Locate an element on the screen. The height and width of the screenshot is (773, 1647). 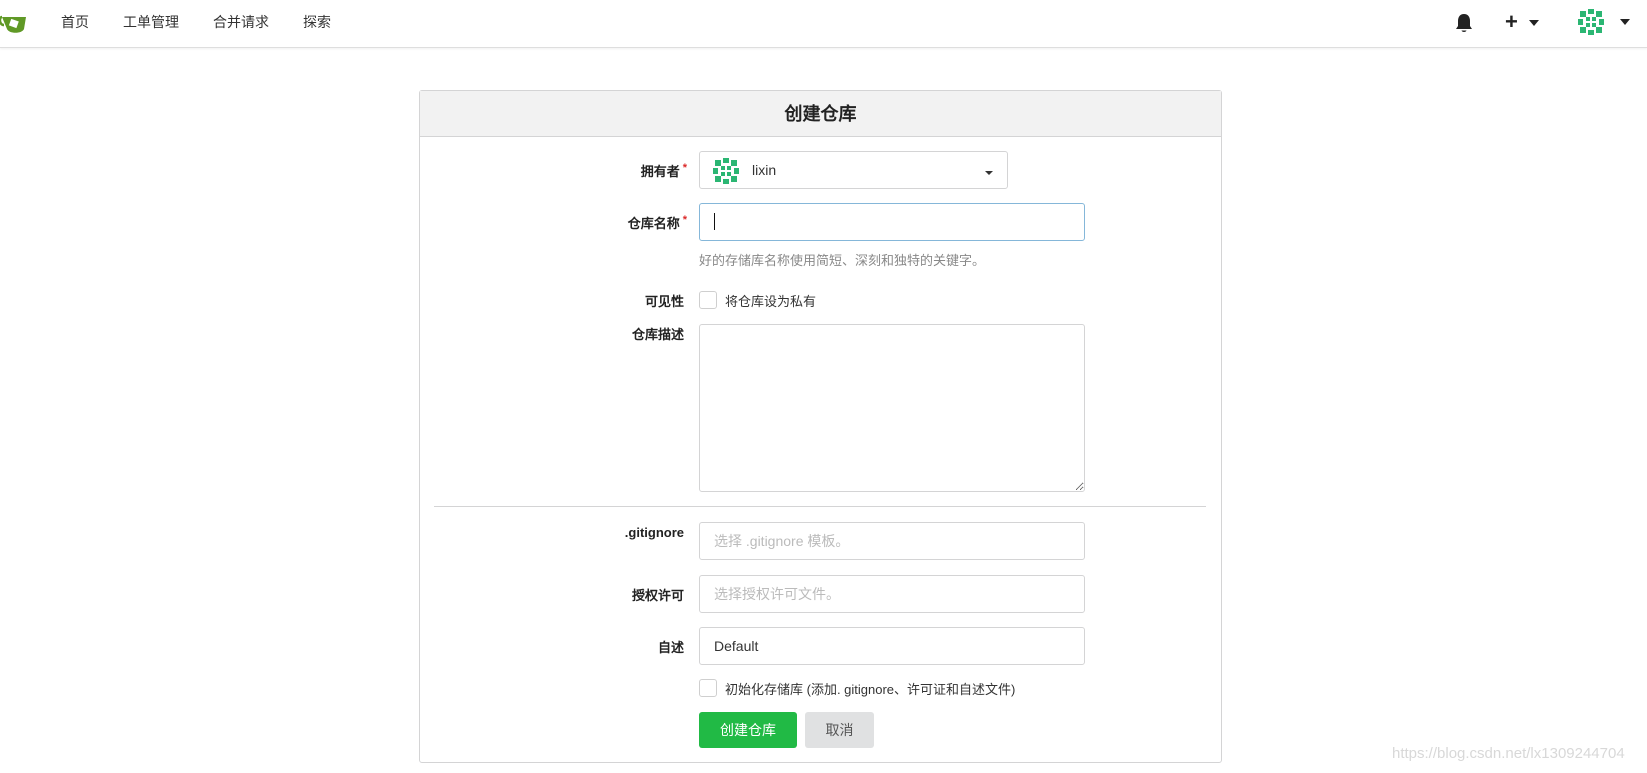
nav-issues-link: 工单管理 is located at coordinates (151, 23).